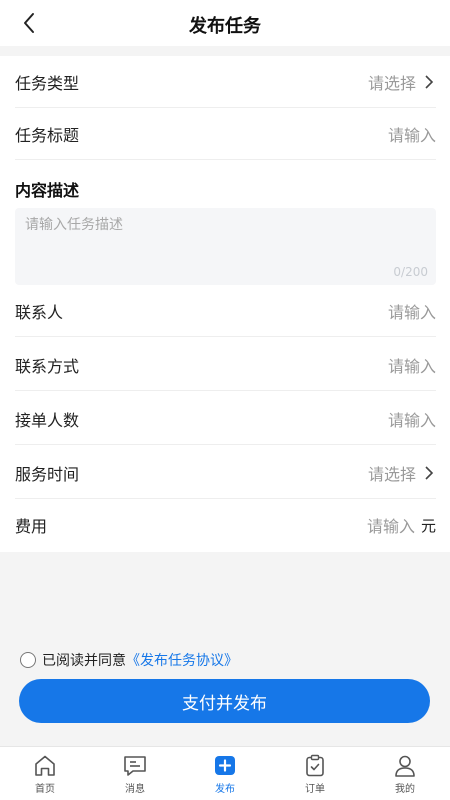 The height and width of the screenshot is (800, 450). What do you see at coordinates (47, 135) in the screenshot?
I see `task-title-label: 任务标题` at bounding box center [47, 135].